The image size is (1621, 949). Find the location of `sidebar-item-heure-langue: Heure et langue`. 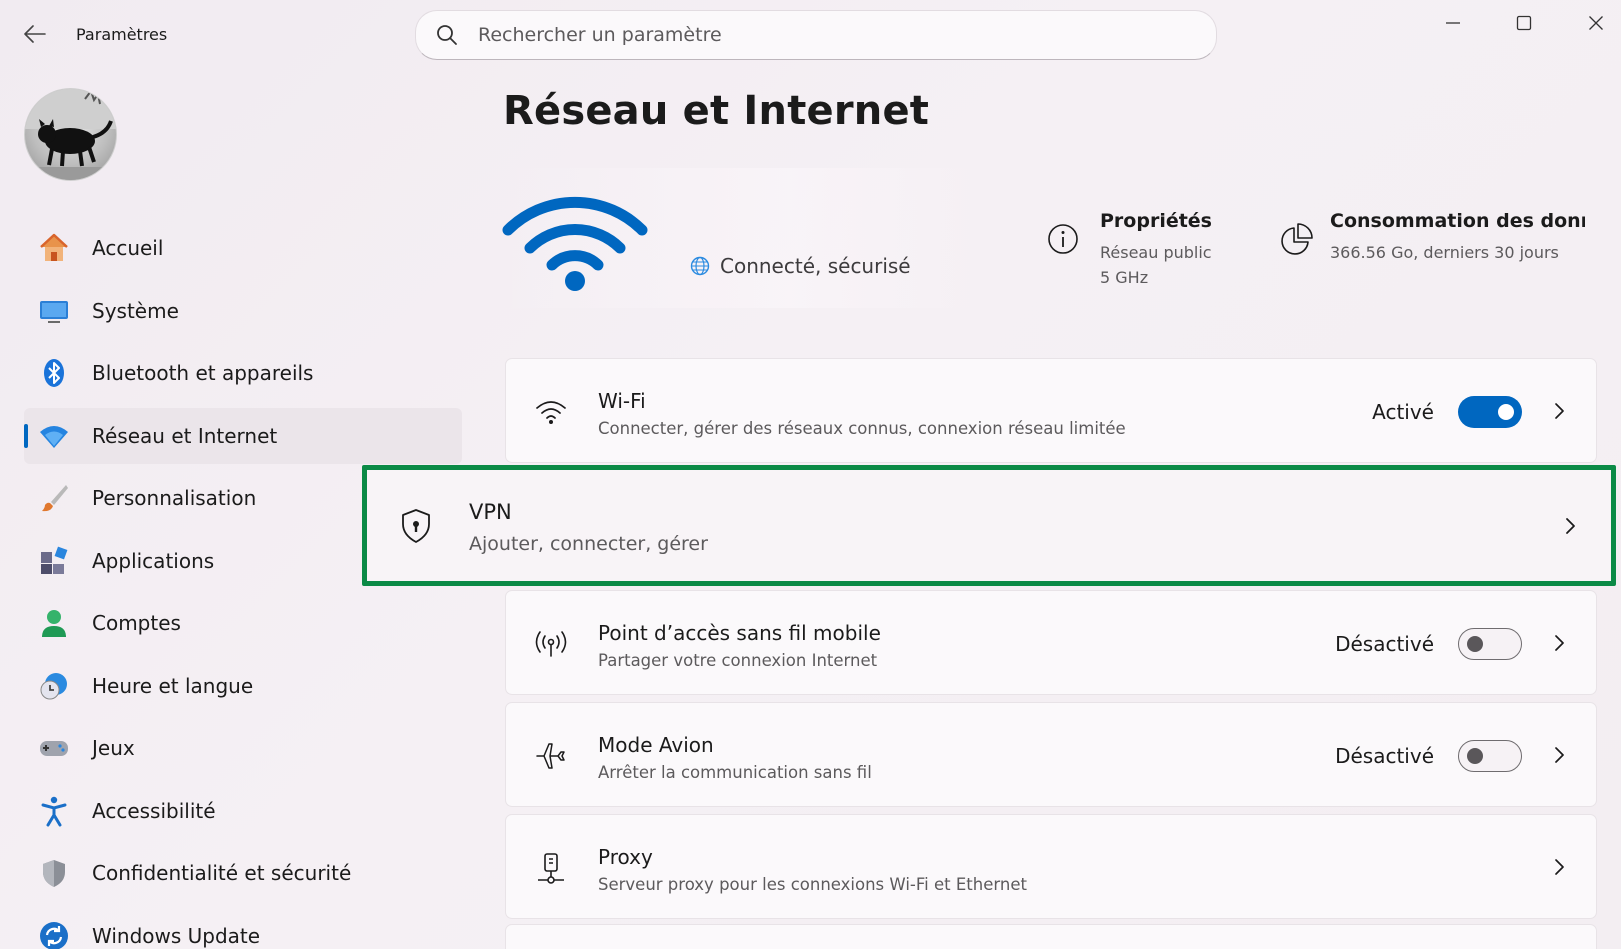

sidebar-item-heure-langue: Heure et langue is located at coordinates (243, 686).